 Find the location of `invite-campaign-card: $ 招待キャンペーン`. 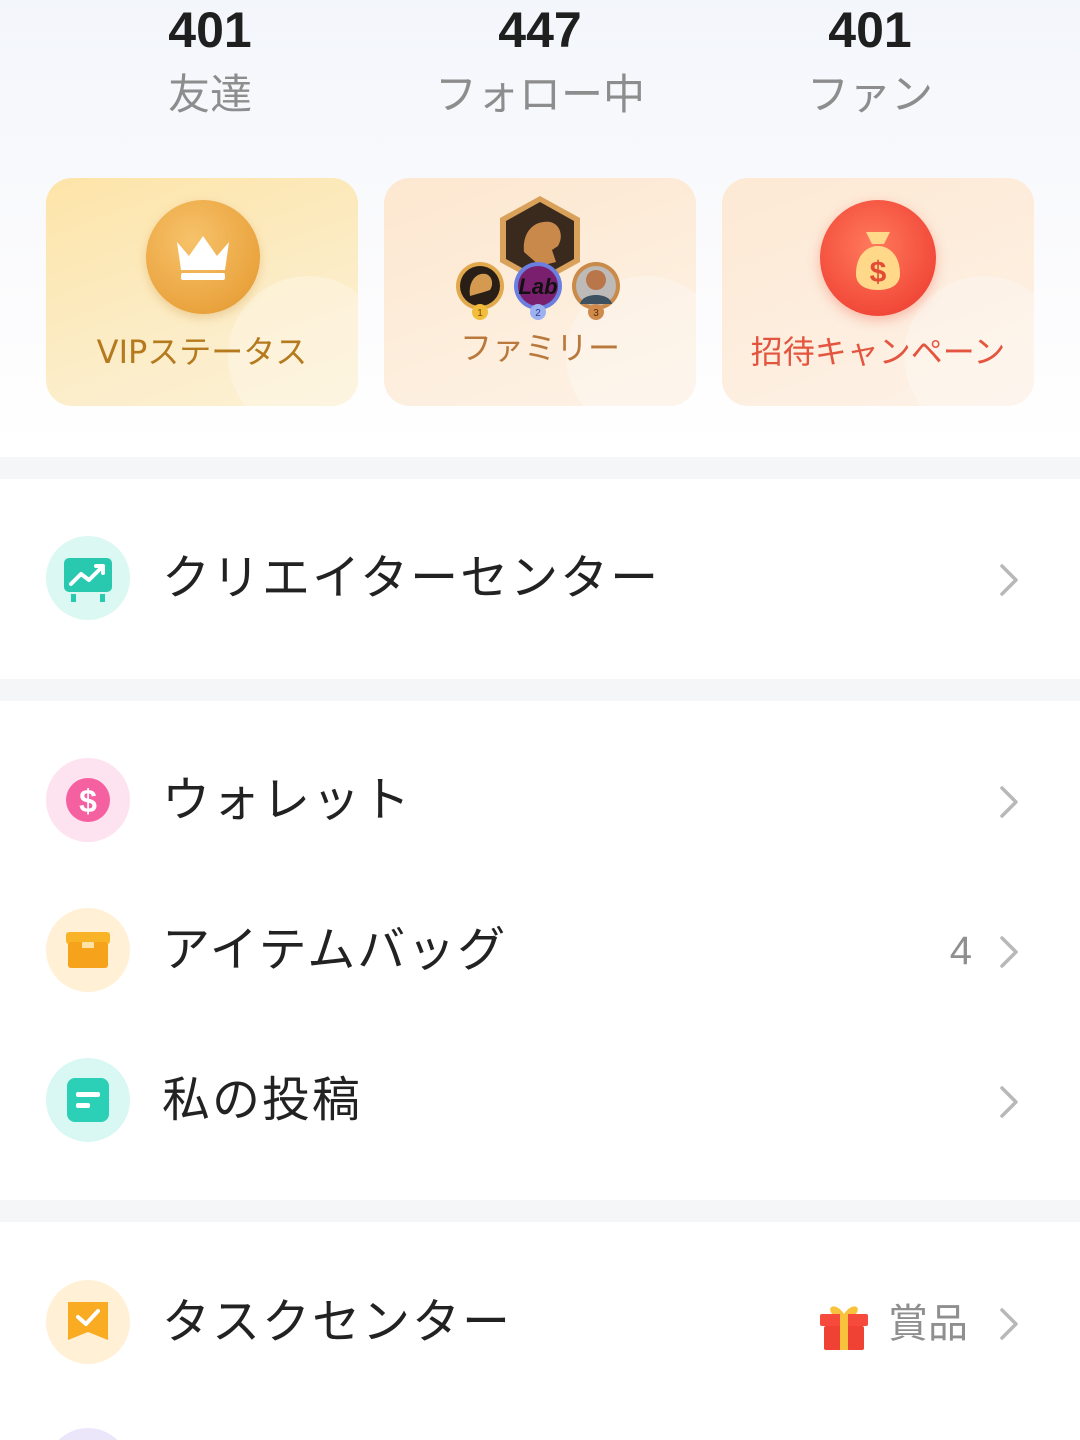

invite-campaign-card: $ 招待キャンペーン is located at coordinates (878, 292).